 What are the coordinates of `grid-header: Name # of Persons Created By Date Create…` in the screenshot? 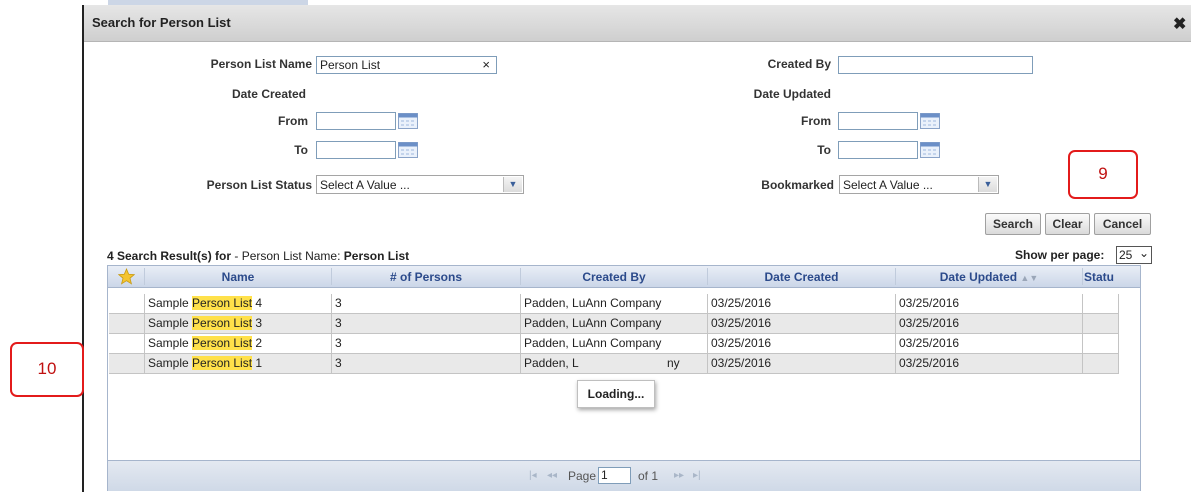 It's located at (624, 277).